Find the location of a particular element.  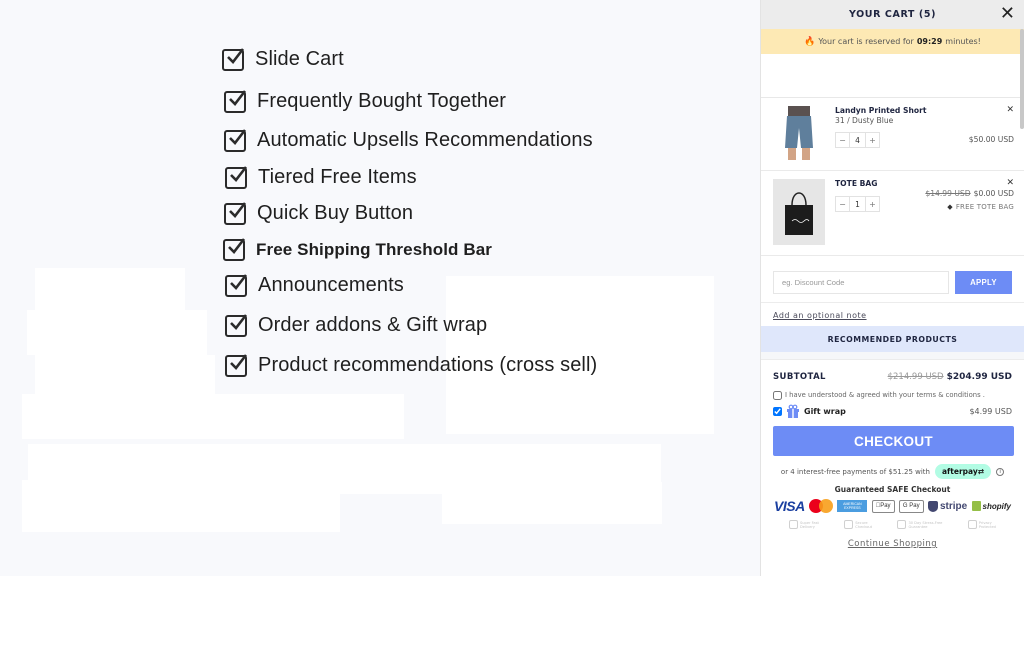

gift-wrap-label: Gift wrap is located at coordinates (825, 411).